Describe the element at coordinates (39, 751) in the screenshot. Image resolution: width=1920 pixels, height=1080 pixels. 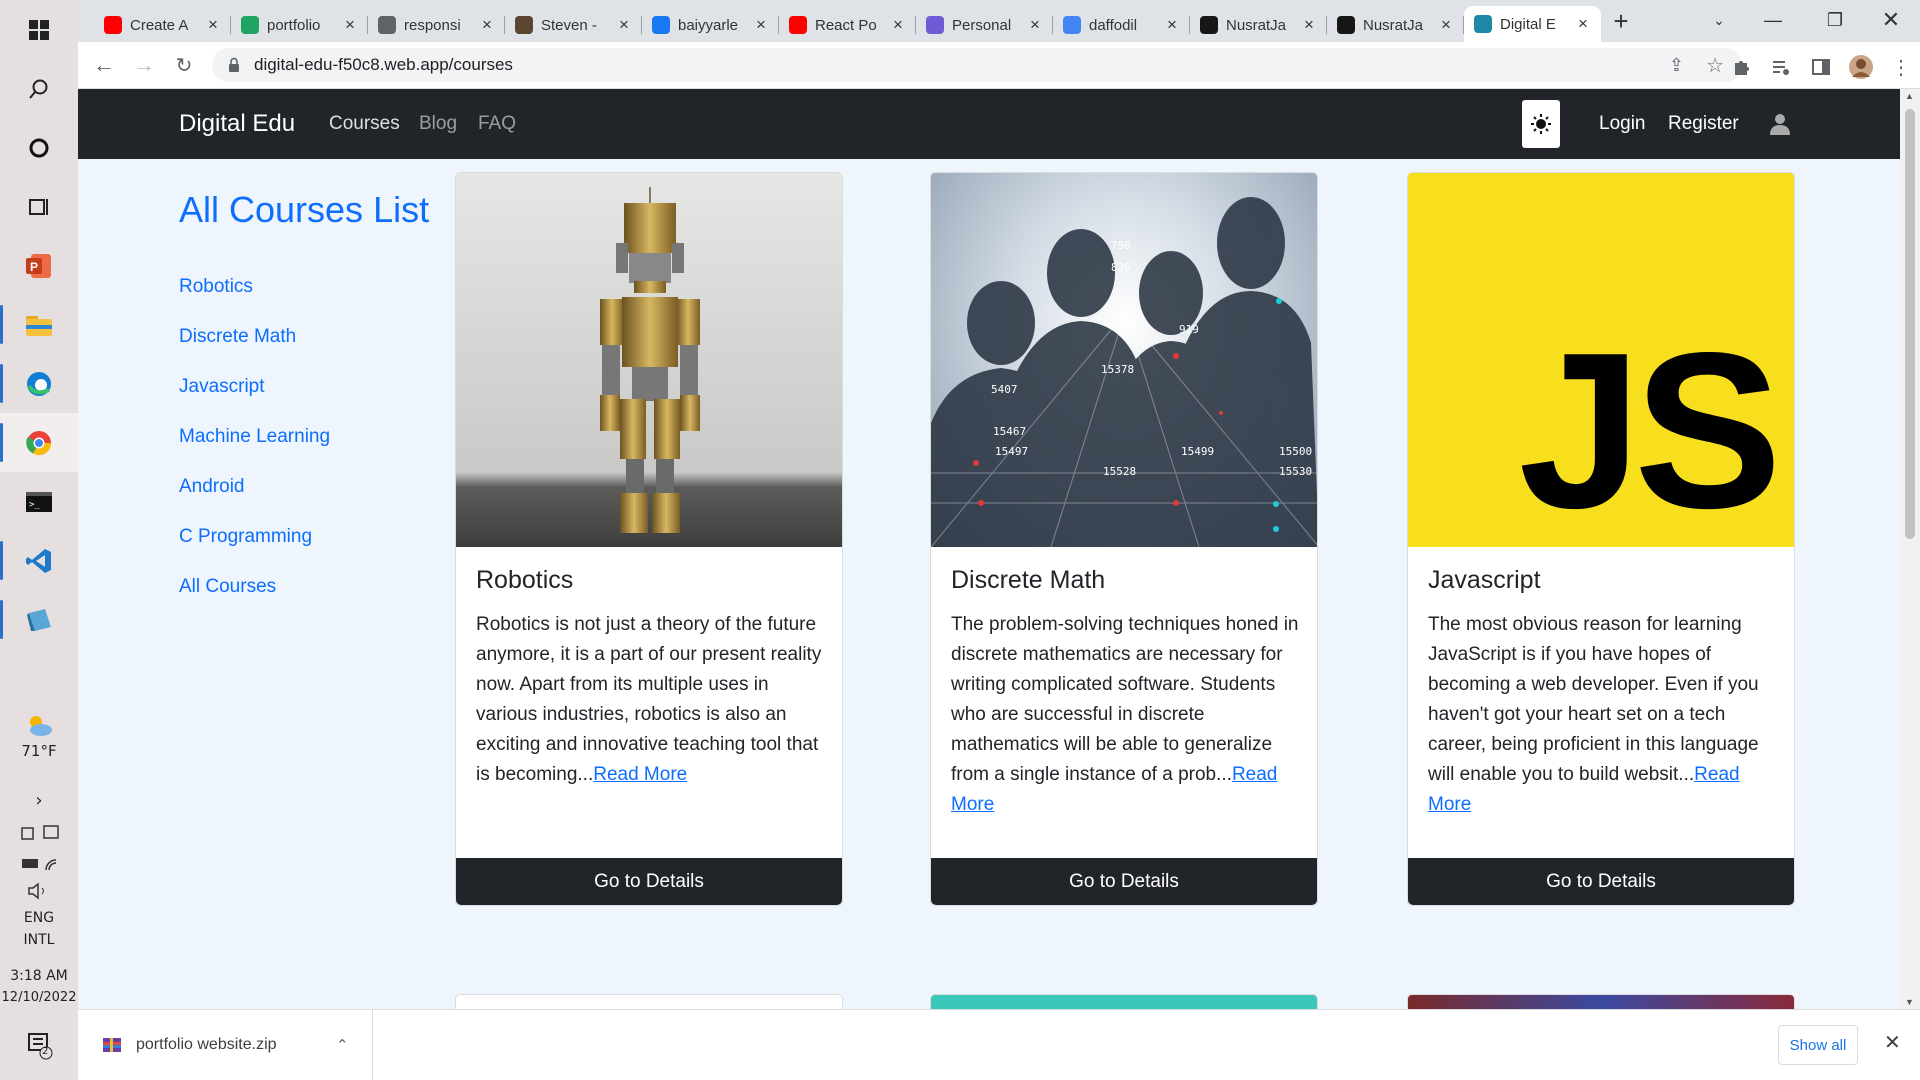
I see `weather-temp: 71°F` at that location.